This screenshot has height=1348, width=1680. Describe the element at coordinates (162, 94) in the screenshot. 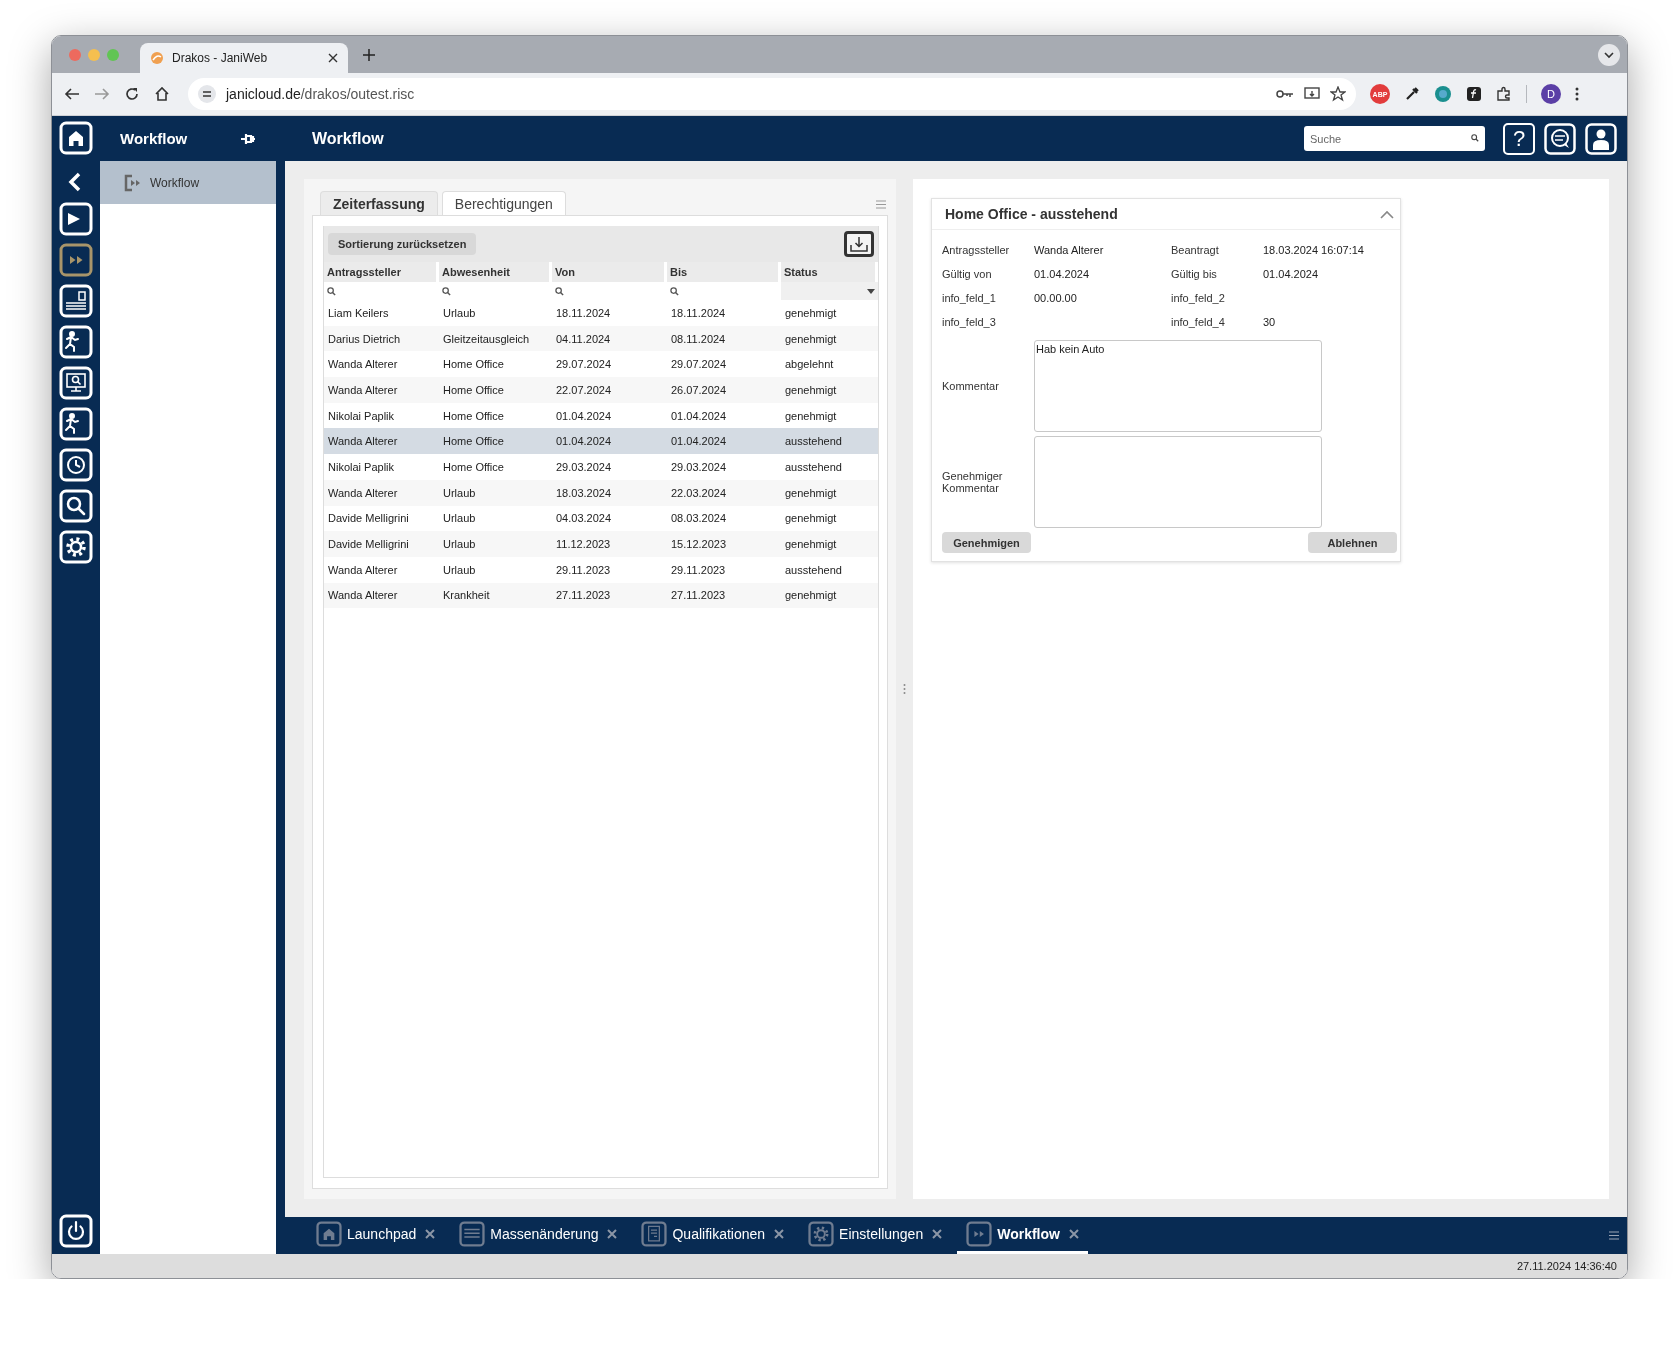

I see `home-icon` at that location.